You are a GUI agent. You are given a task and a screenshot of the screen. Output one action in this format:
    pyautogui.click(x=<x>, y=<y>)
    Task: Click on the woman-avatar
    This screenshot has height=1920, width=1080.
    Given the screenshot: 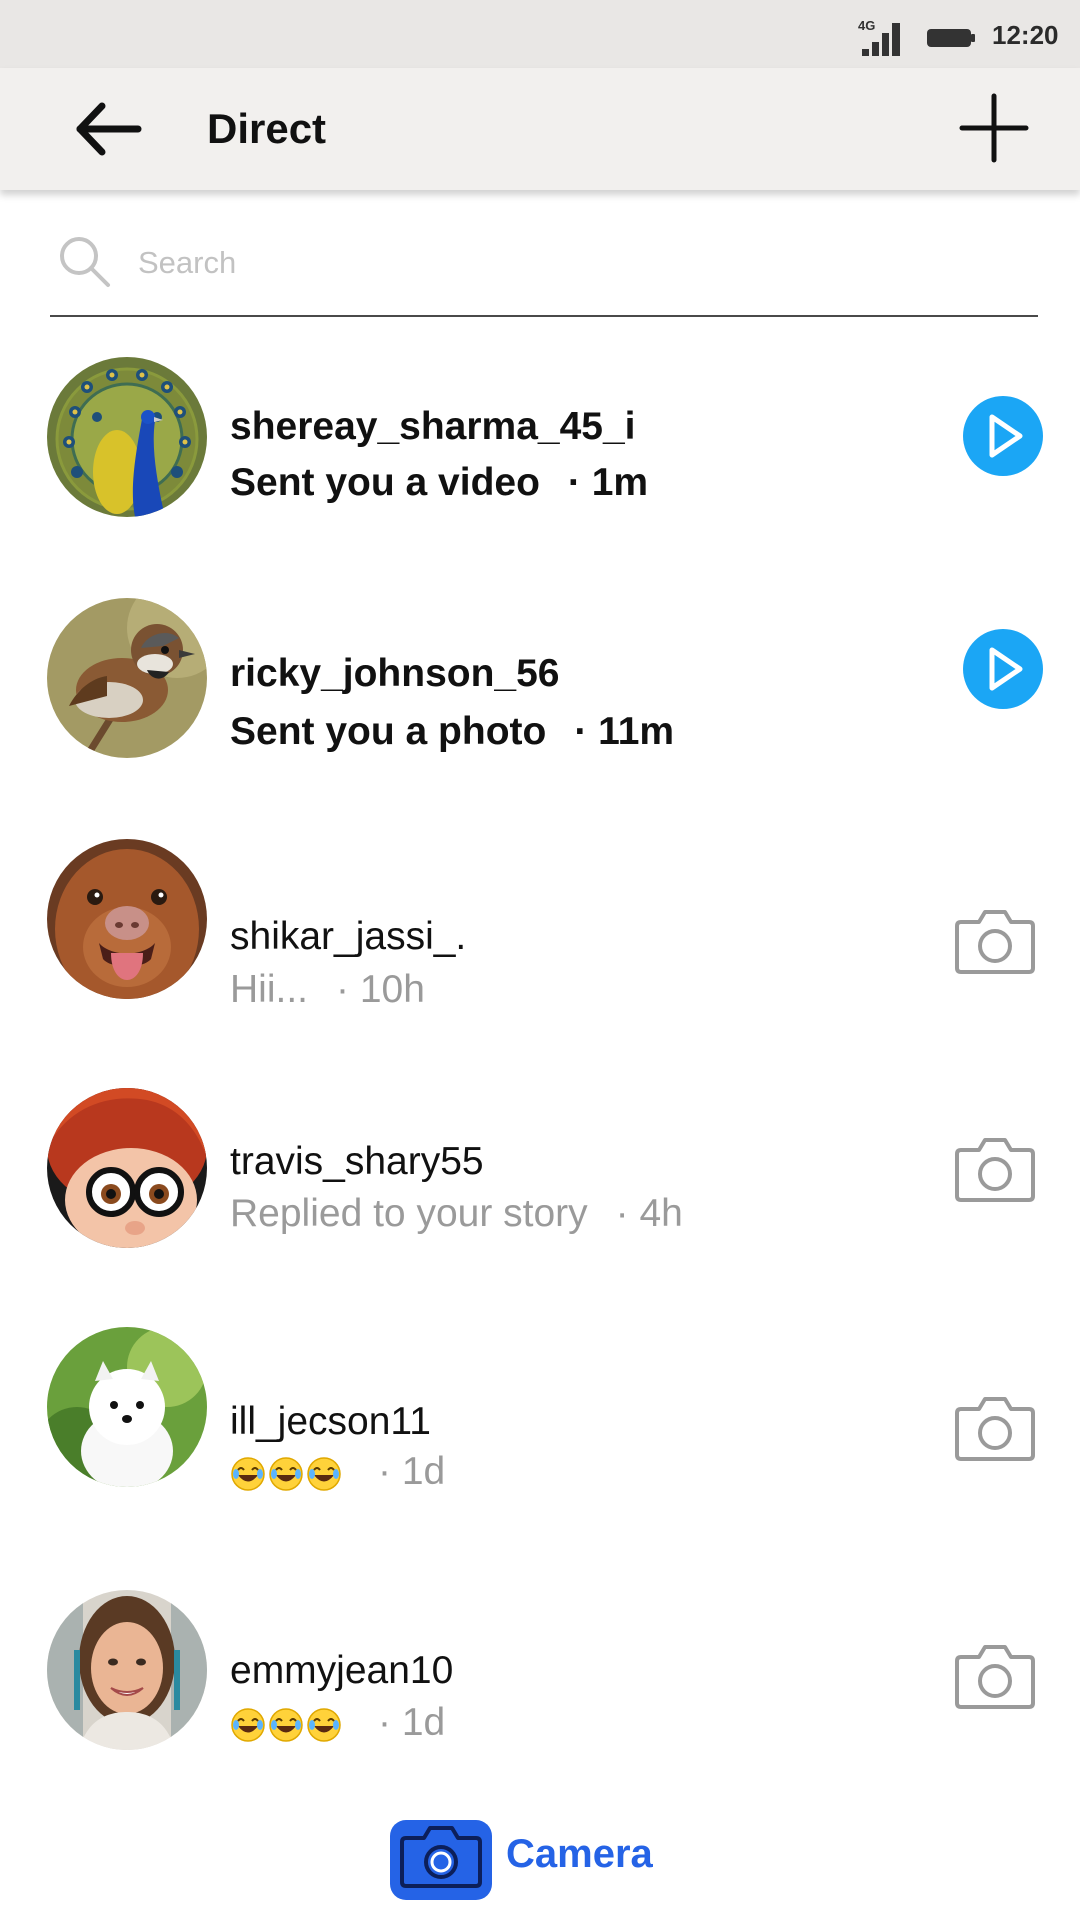 What is the action you would take?
    pyautogui.click(x=127, y=1670)
    